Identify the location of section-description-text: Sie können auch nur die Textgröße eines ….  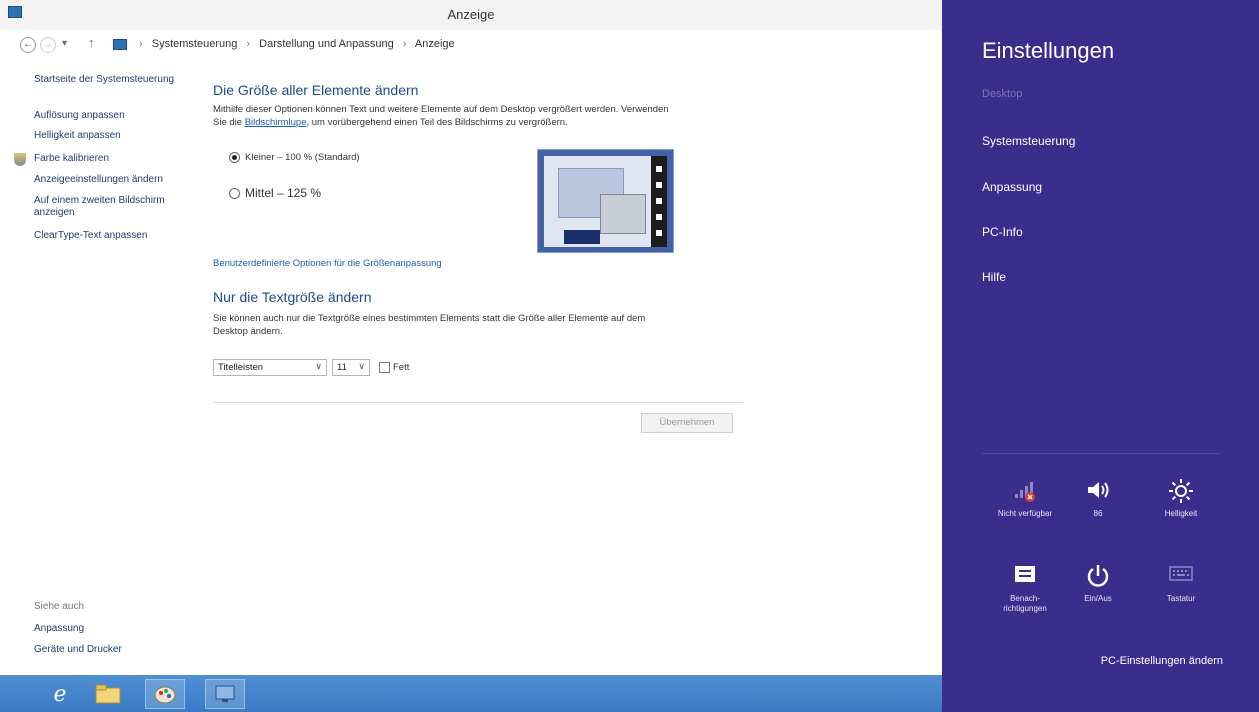
(473, 325).